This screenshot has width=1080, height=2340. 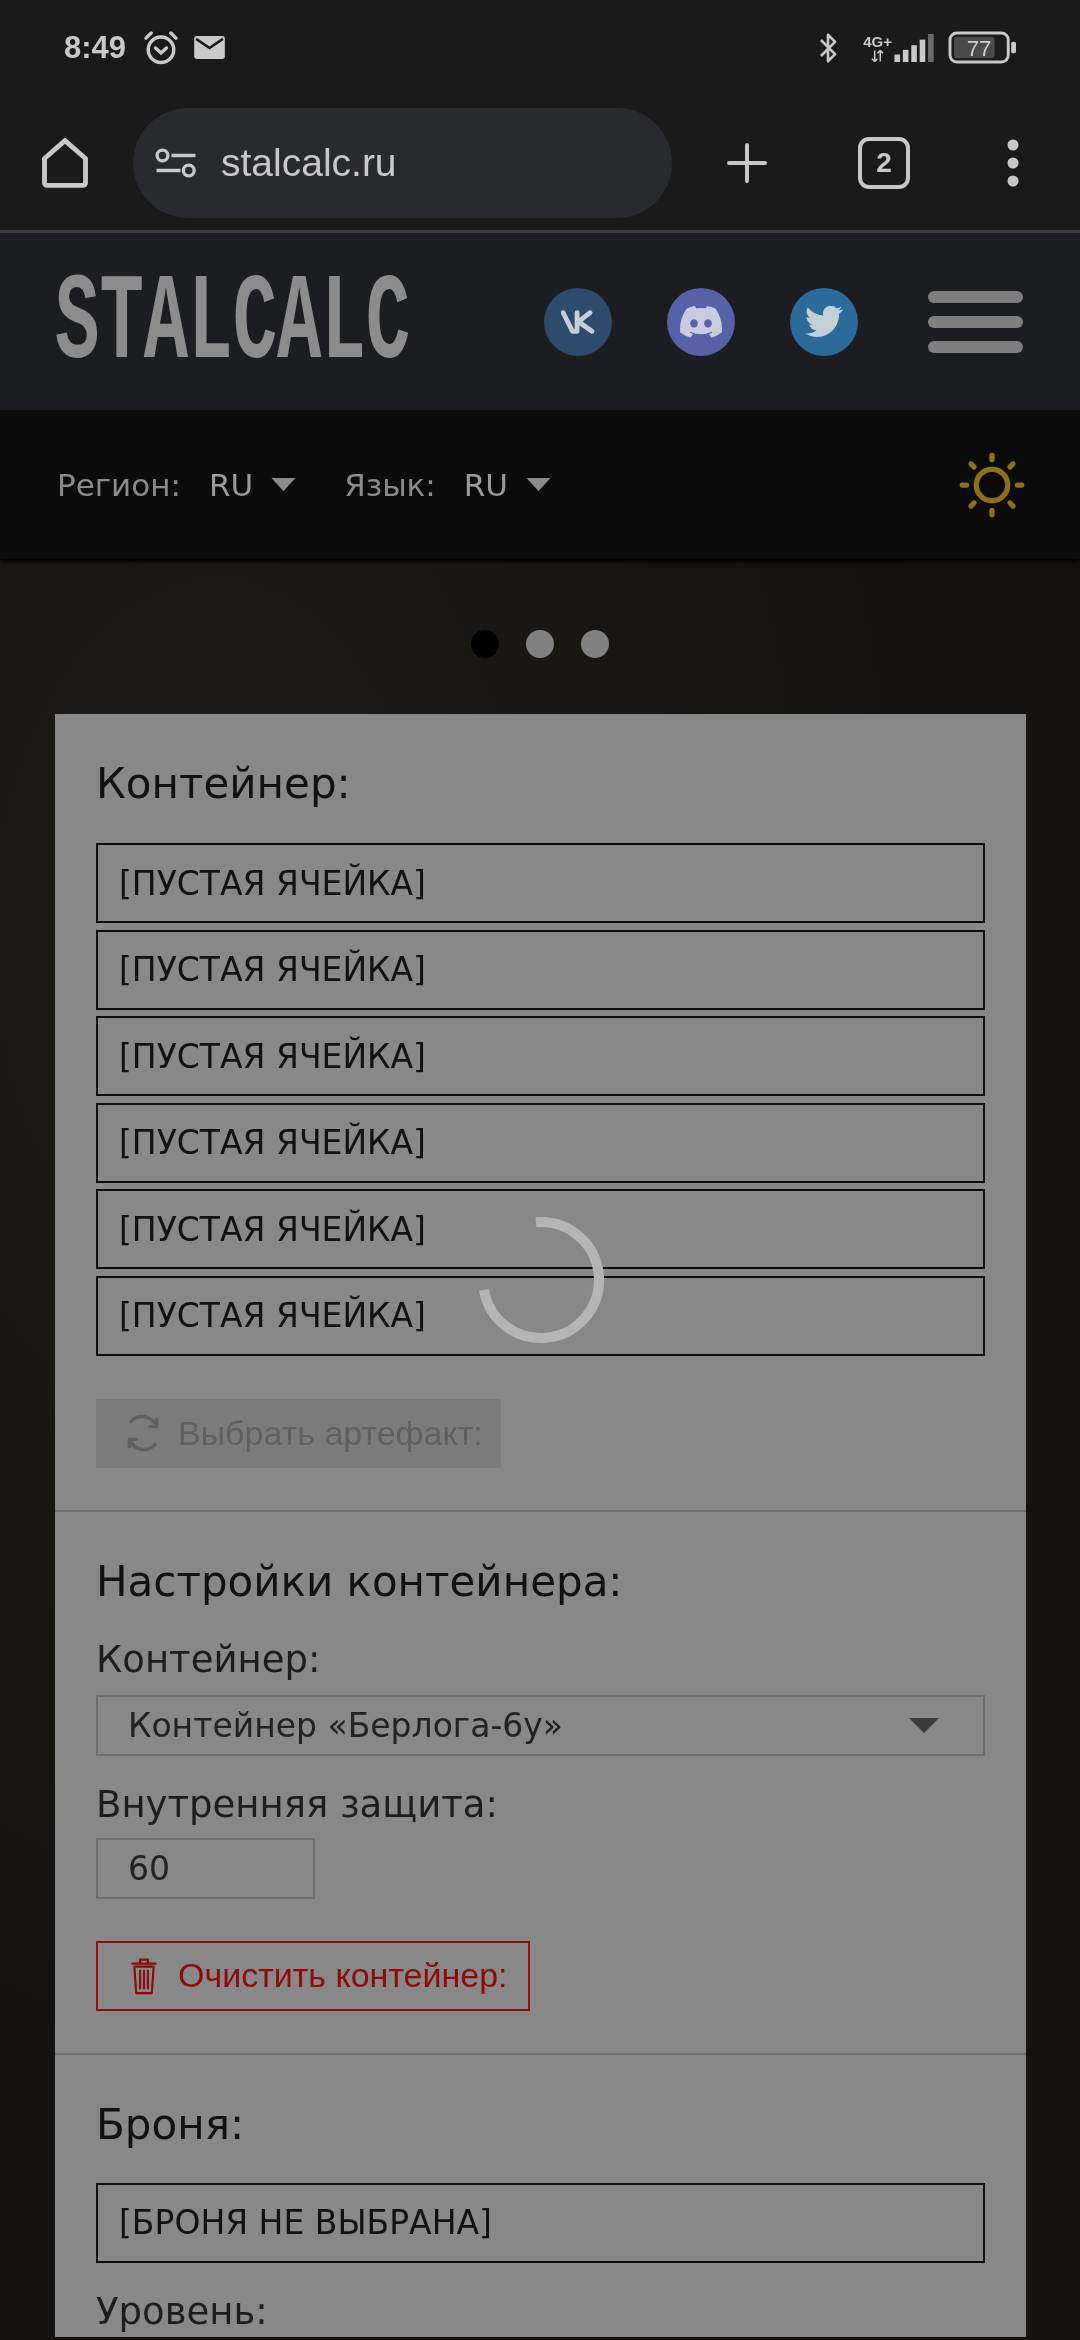 What do you see at coordinates (540, 2222) in the screenshot?
I see `armor-slot: [БРОНЯ НЕ ВЫБРАНА]` at bounding box center [540, 2222].